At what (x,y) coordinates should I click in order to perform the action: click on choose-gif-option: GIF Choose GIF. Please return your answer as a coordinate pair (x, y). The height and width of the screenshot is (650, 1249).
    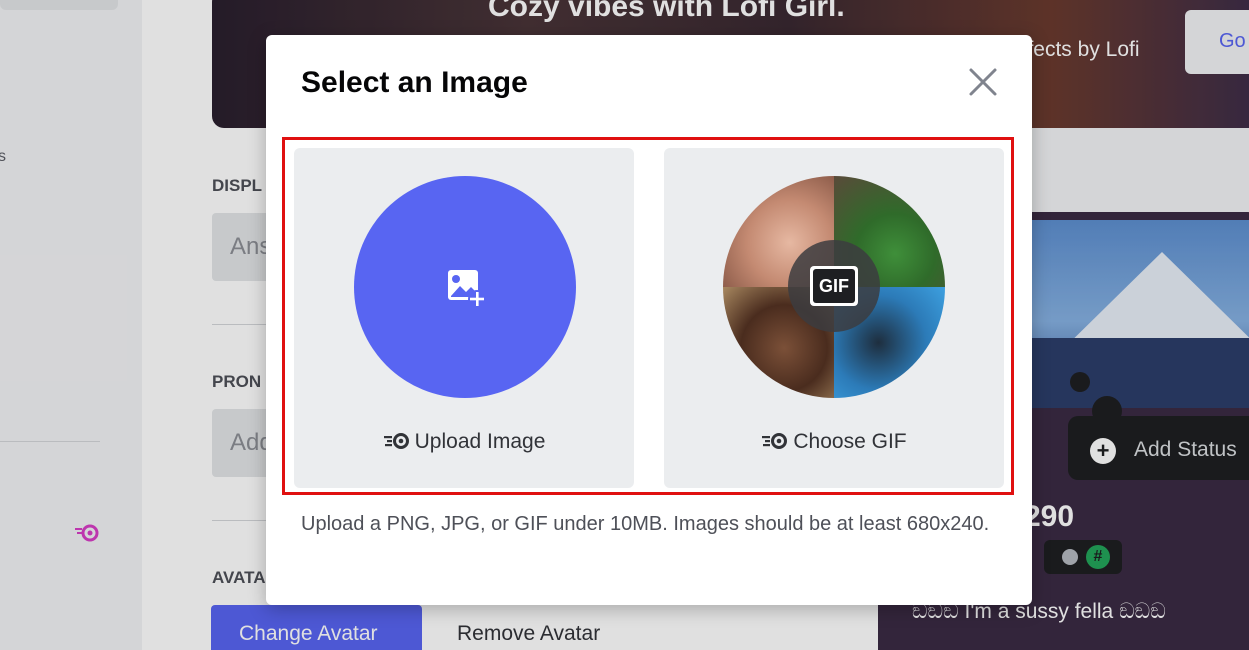
    Looking at the image, I should click on (834, 318).